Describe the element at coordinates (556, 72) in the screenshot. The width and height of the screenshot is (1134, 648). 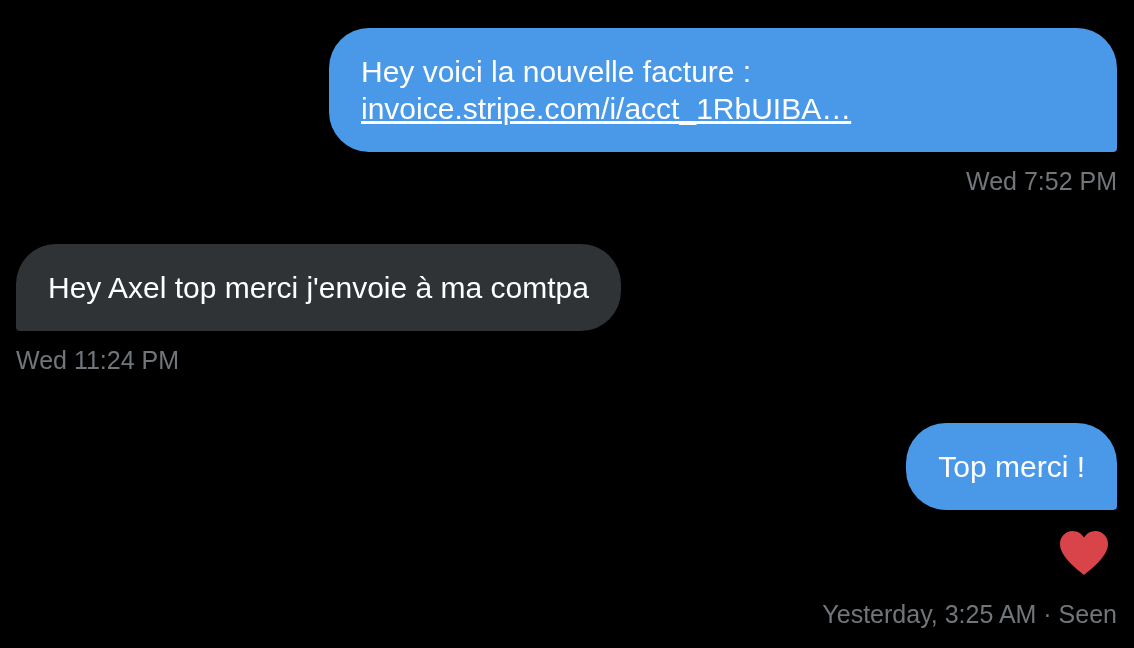
I see `message-text: Hey voici la nouvelle facture :` at that location.